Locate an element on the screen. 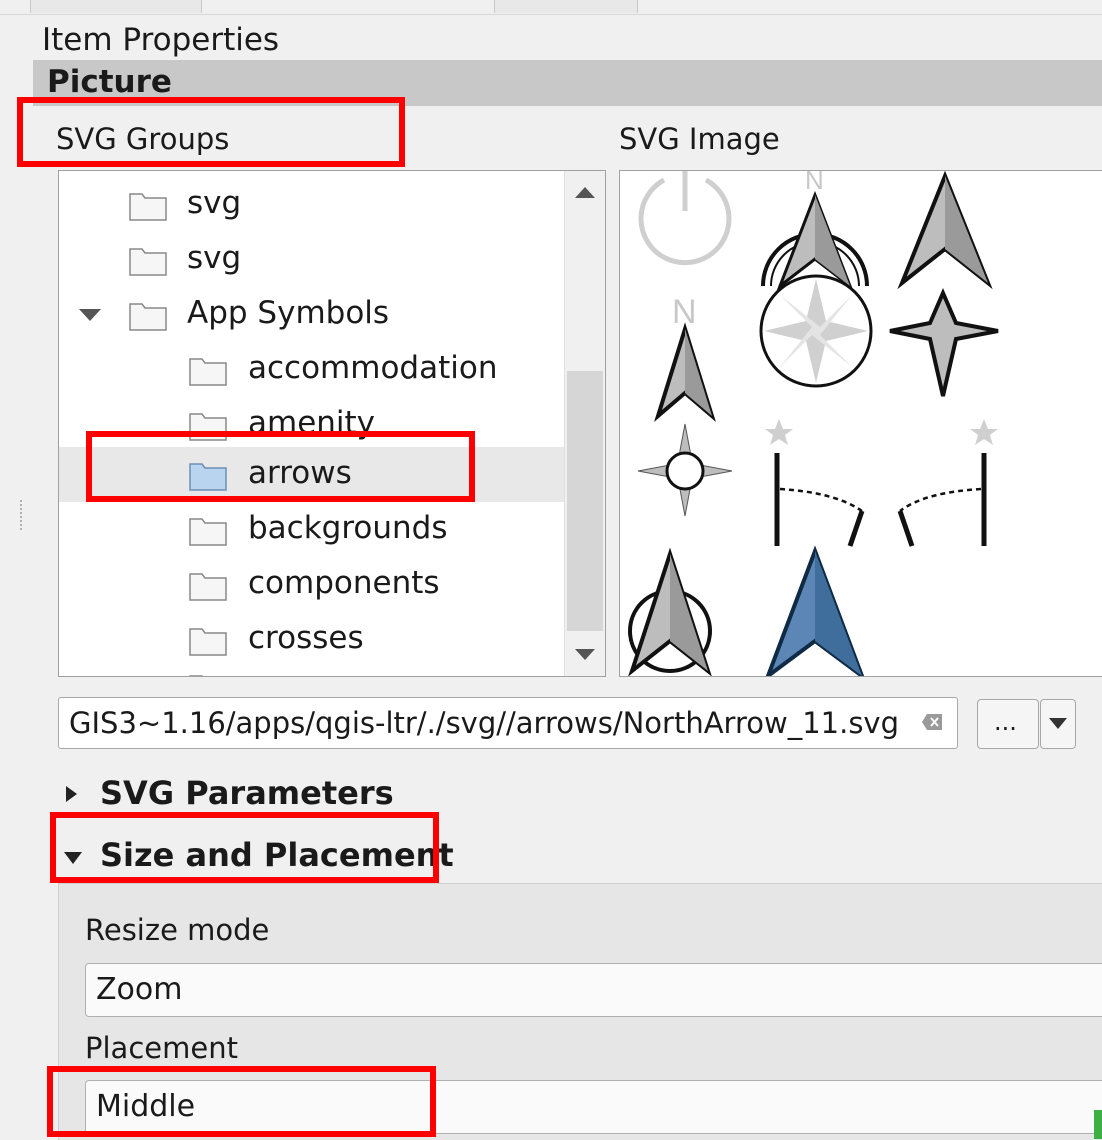 This screenshot has height=1140, width=1102. north-arrow-blue-icon is located at coordinates (815, 610).